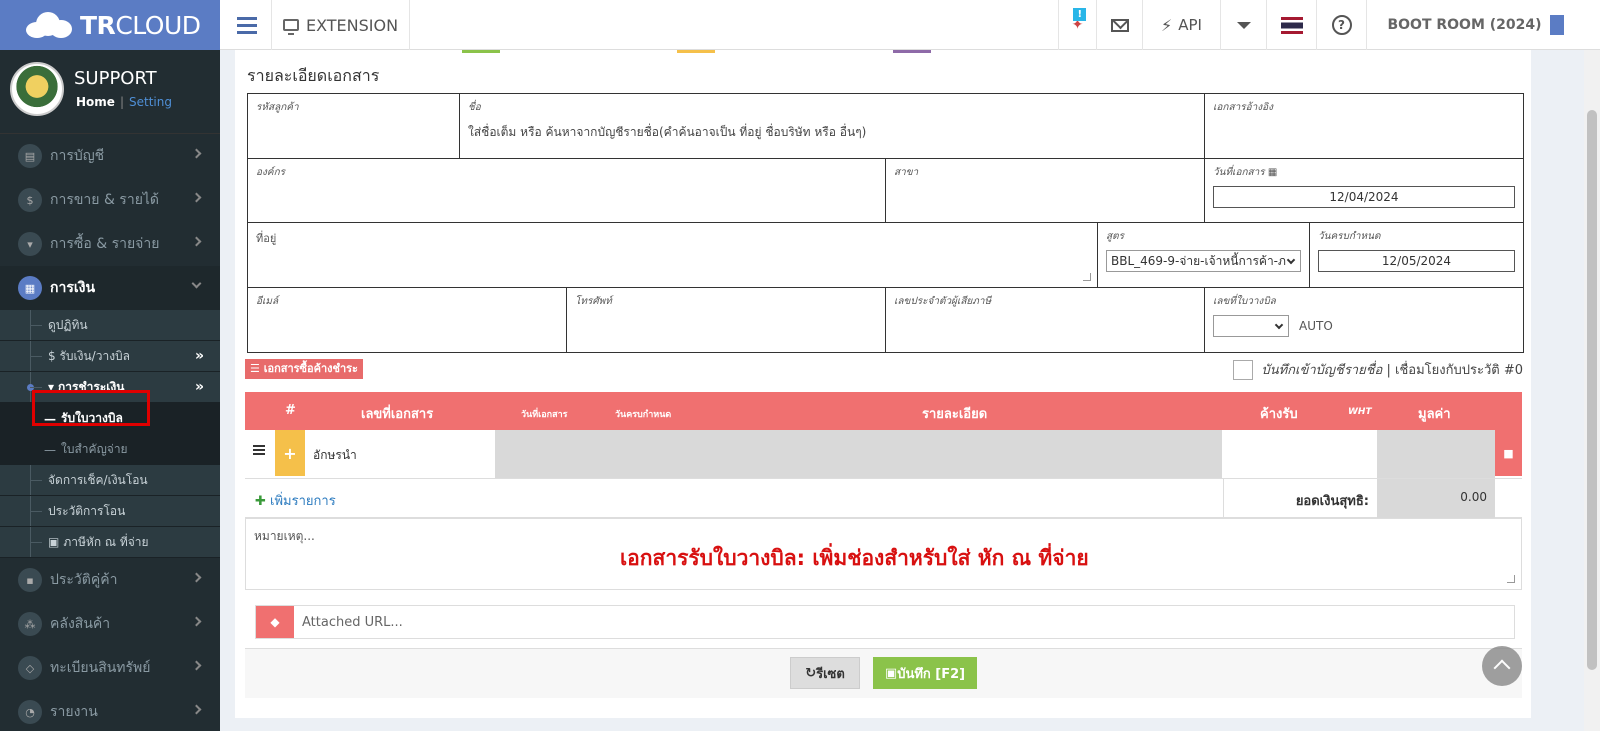 Image resolution: width=1600 pixels, height=731 pixels. Describe the element at coordinates (110, 288) in the screenshot. I see `menu-finance: ▦ การเงิน` at that location.